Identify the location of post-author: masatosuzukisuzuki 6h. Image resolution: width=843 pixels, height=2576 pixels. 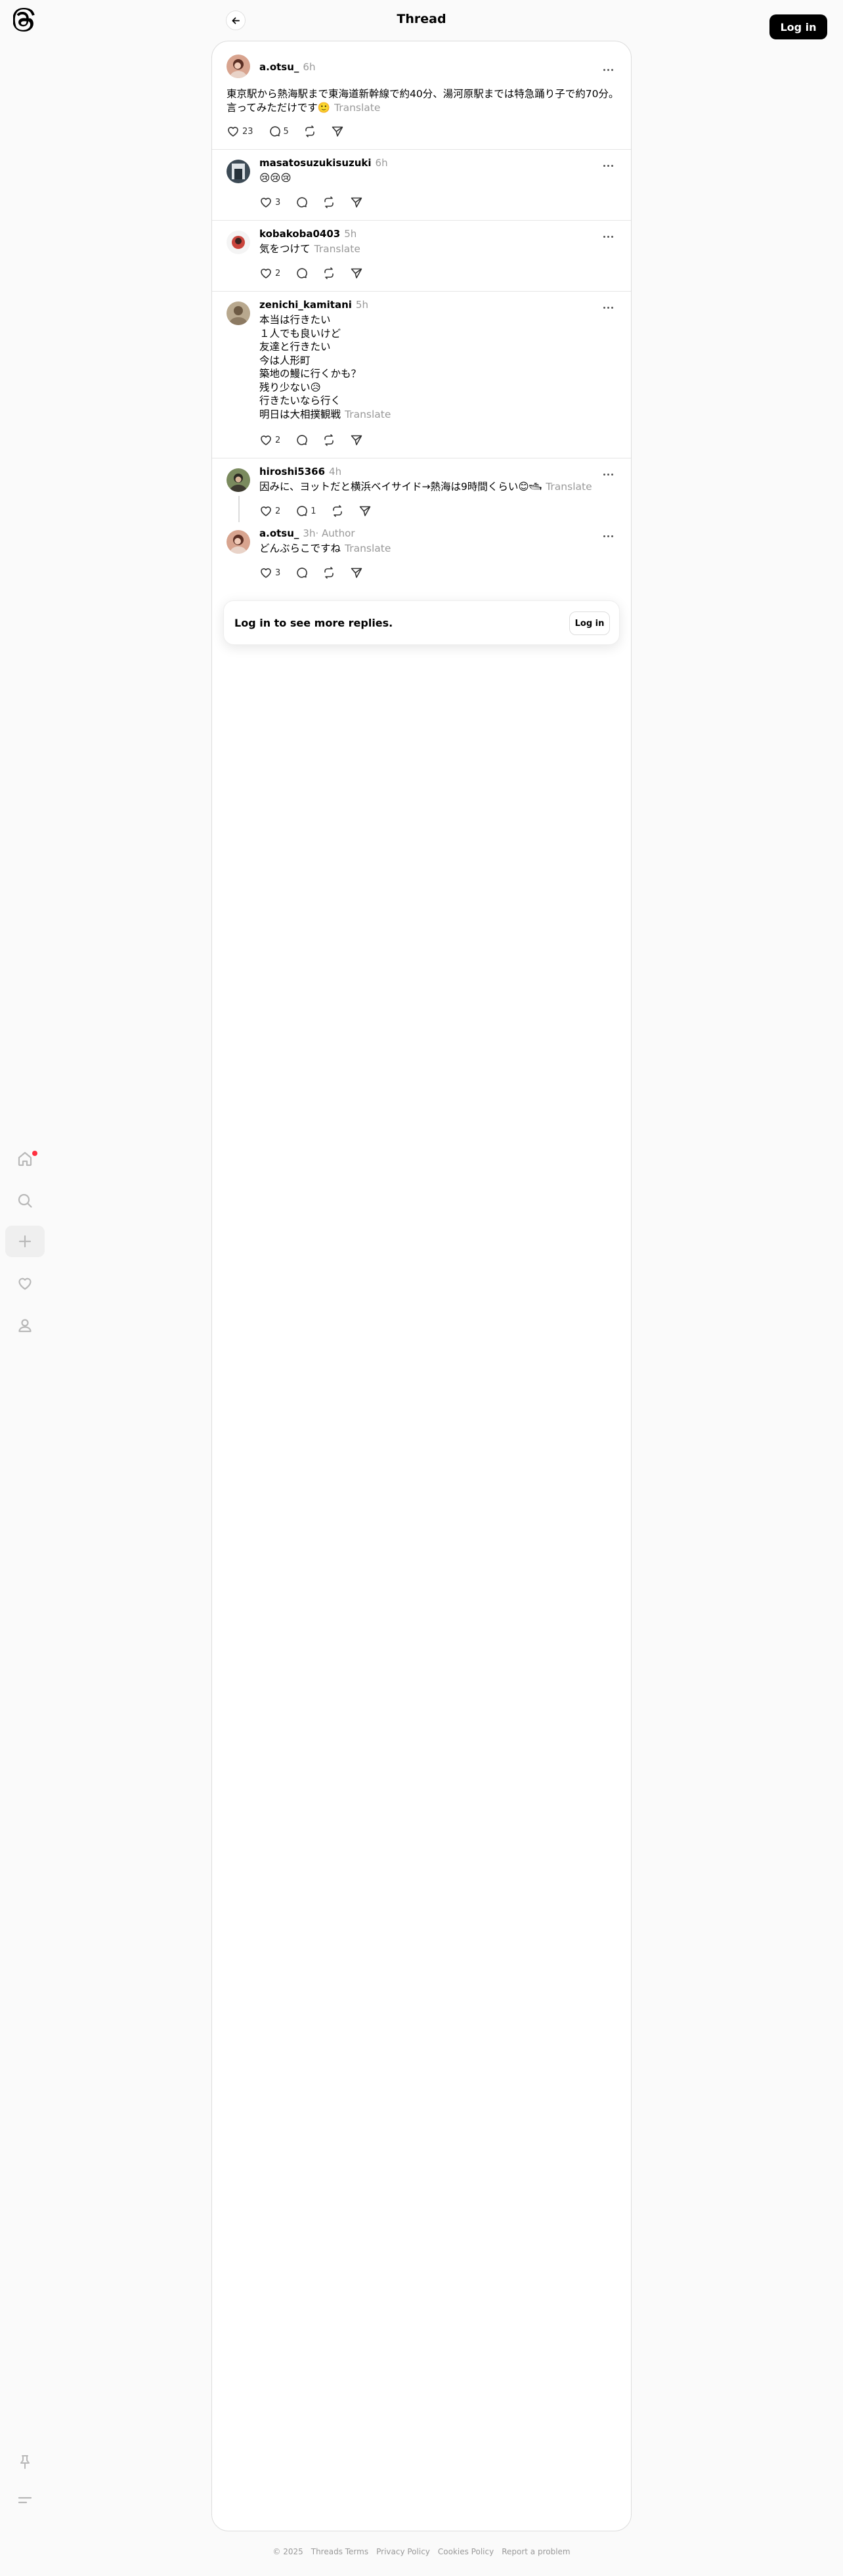
(323, 163).